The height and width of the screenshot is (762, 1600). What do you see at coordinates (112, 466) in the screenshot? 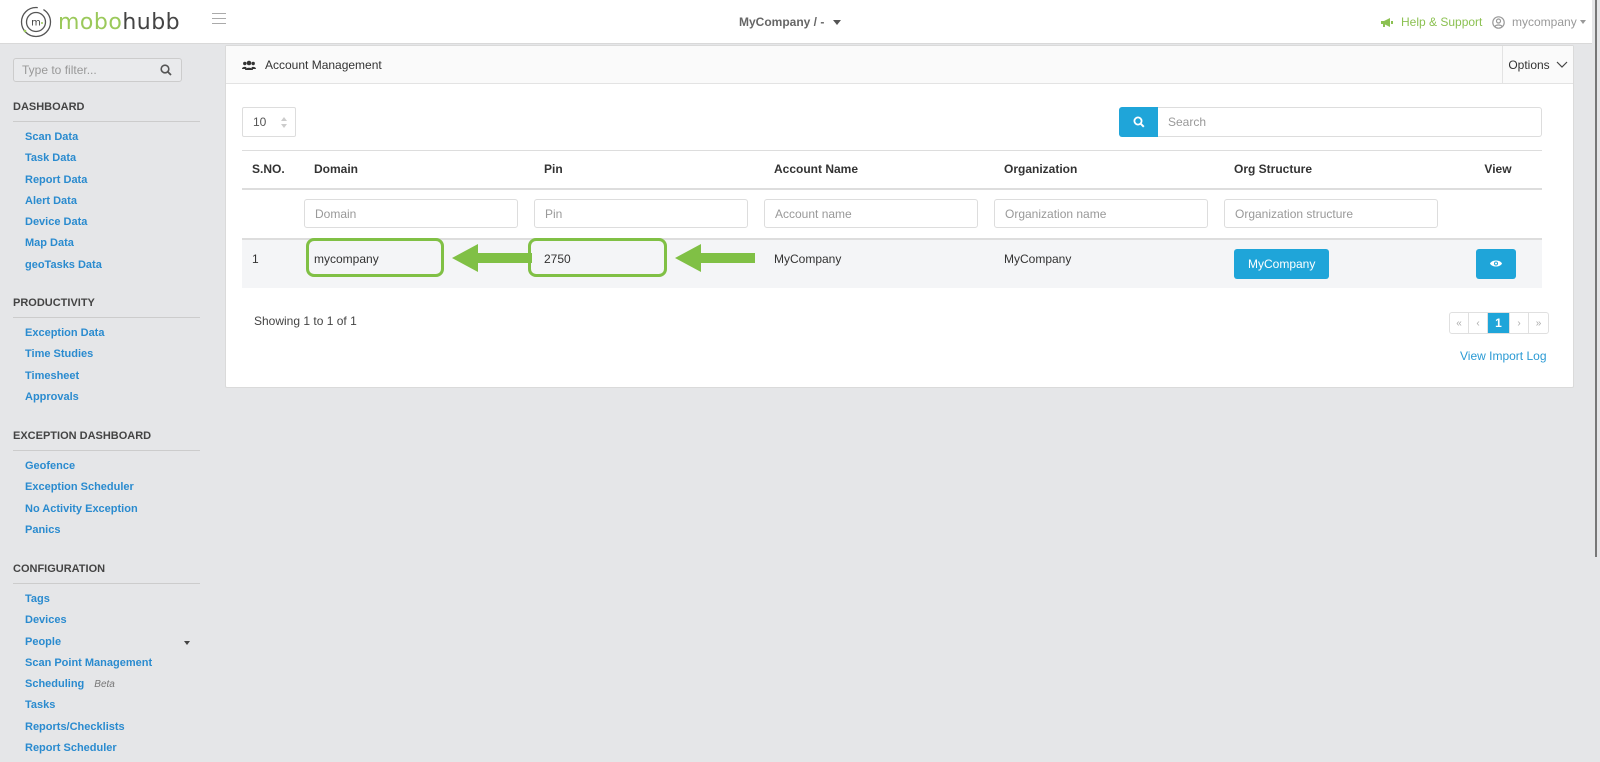
I see `sidebar-item-geofence: Geofence` at bounding box center [112, 466].